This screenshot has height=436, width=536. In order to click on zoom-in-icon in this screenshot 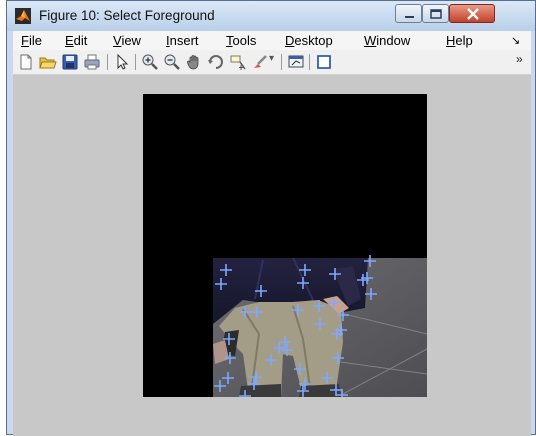, I will do `click(150, 62)`.